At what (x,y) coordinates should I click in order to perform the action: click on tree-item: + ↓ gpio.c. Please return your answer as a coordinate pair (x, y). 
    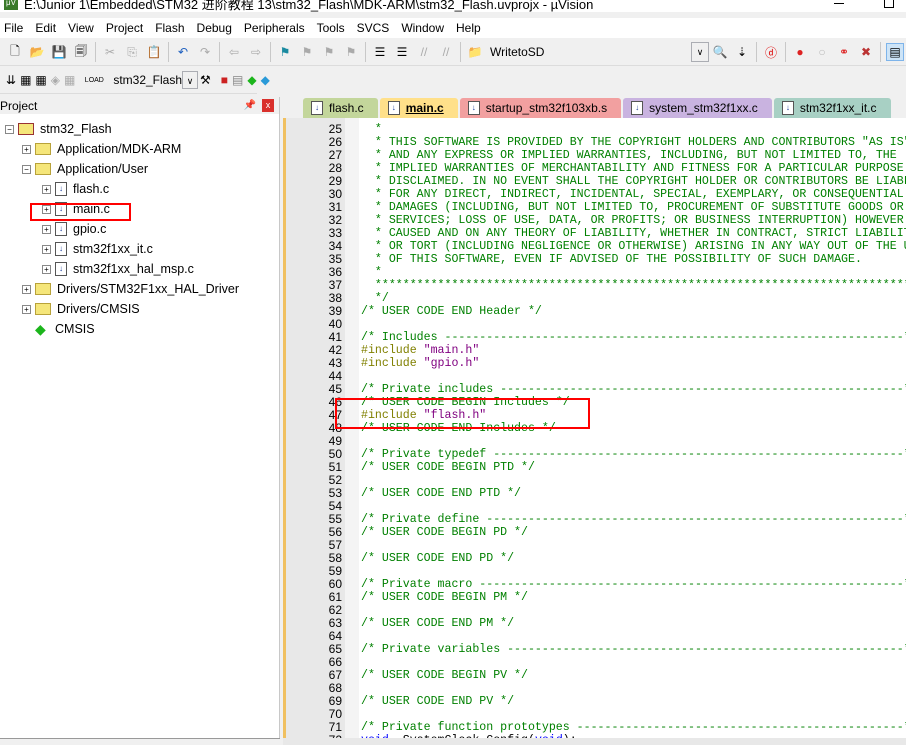
    Looking at the image, I should click on (139, 229).